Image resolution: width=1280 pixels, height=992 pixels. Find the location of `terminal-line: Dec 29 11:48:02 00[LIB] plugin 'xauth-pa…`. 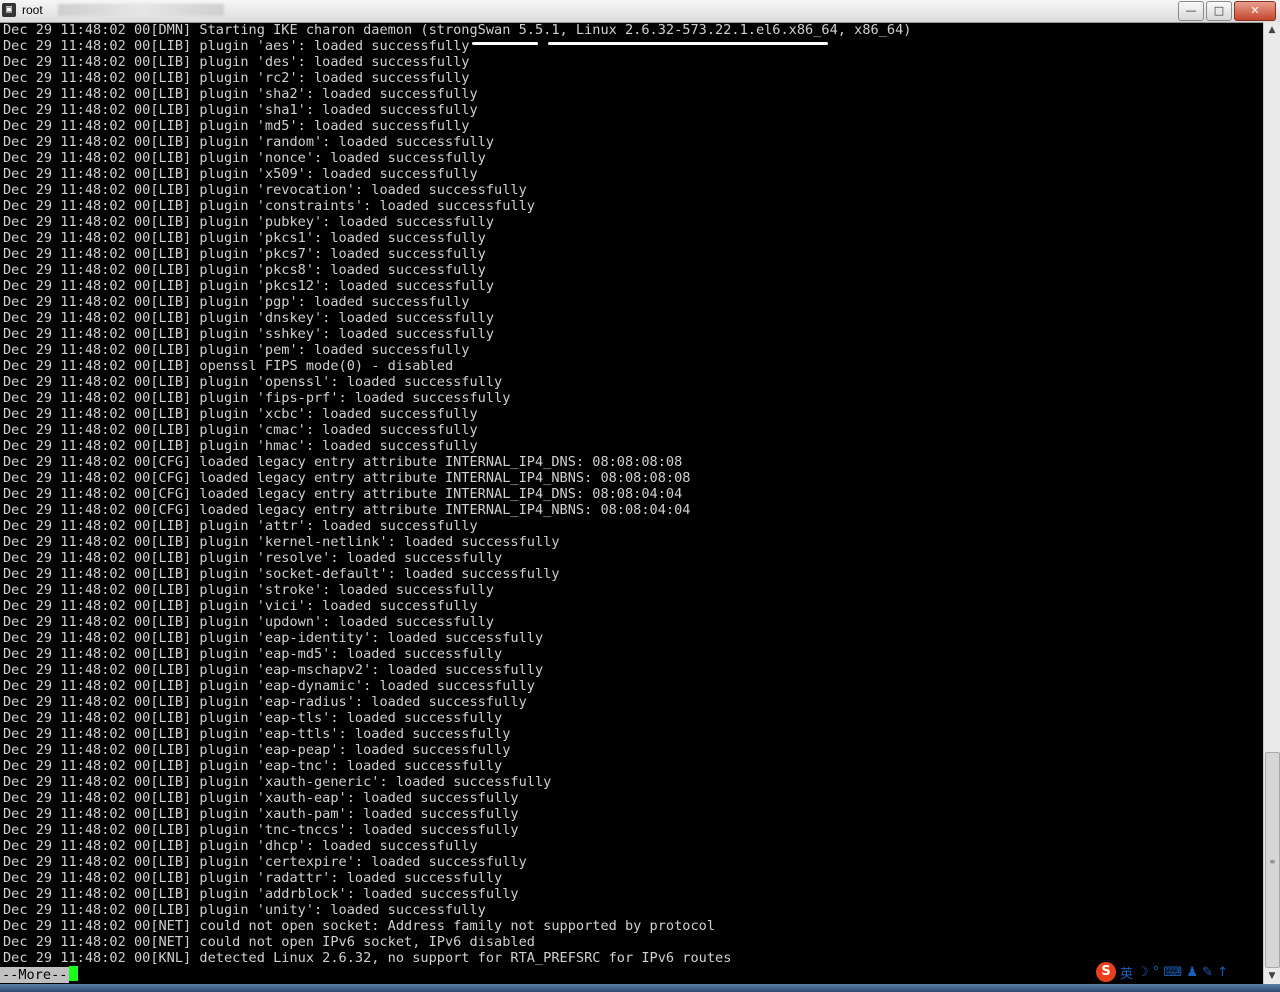

terminal-line: Dec 29 11:48:02 00[LIB] plugin 'xauth-pa… is located at coordinates (261, 814).